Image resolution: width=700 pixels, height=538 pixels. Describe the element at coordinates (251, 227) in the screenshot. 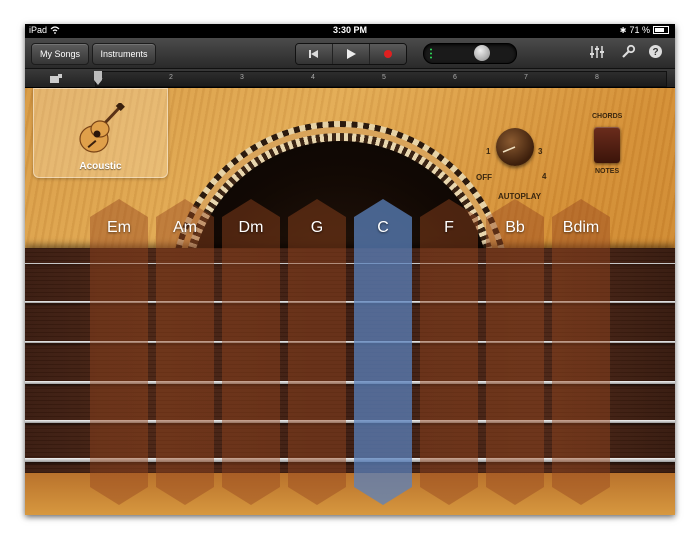

I see `chord-label: Dm` at that location.